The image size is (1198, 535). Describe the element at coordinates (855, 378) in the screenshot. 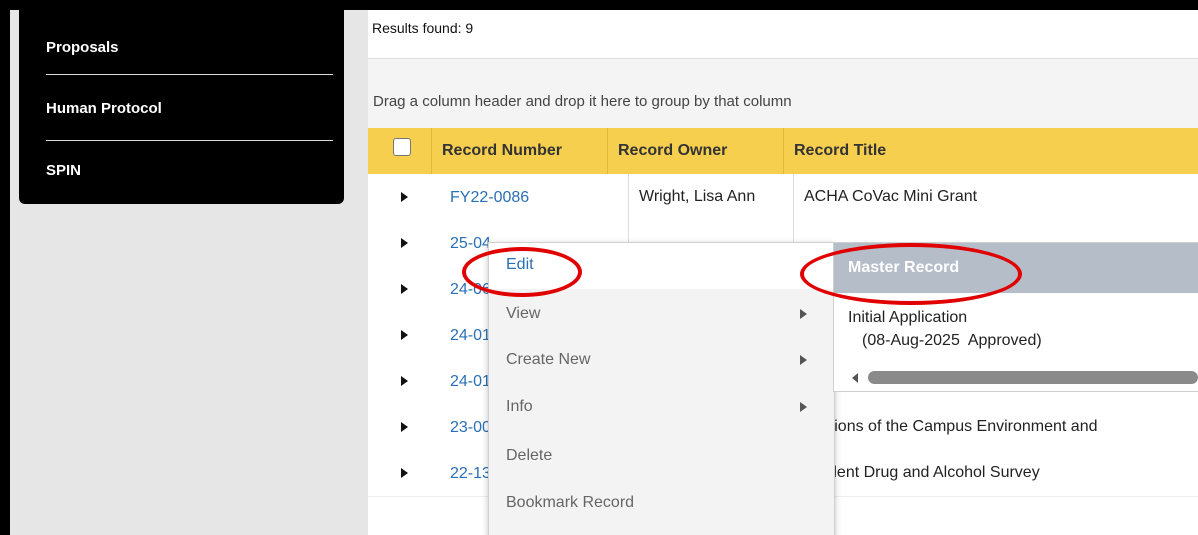

I see `scroll-left-icon` at that location.